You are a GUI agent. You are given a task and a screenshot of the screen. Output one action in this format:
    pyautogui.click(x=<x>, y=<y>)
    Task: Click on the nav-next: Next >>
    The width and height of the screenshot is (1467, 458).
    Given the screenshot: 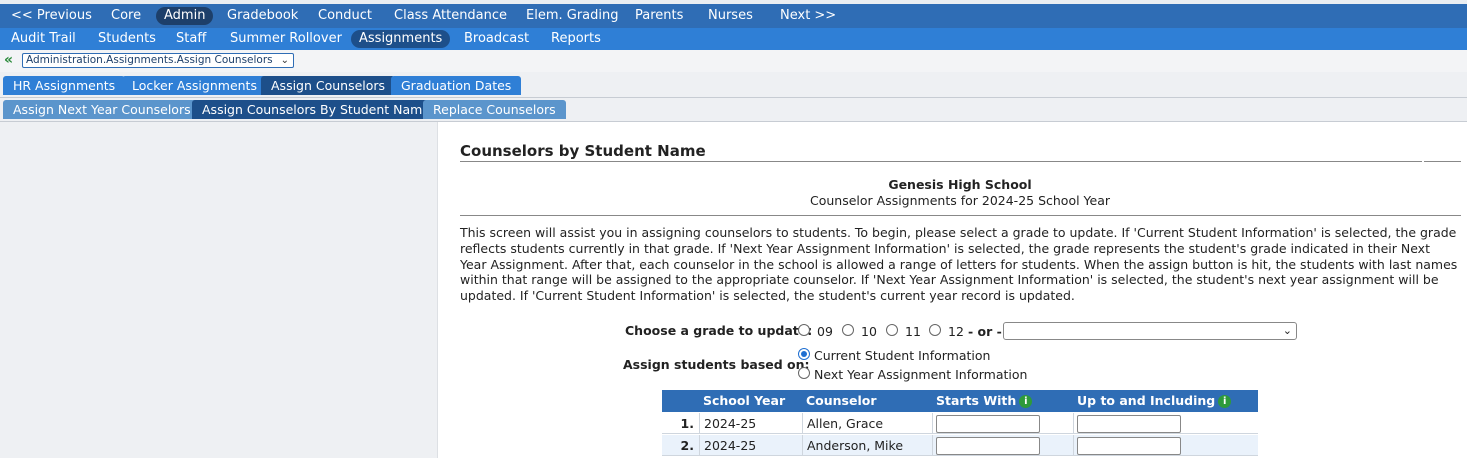 What is the action you would take?
    pyautogui.click(x=808, y=16)
    